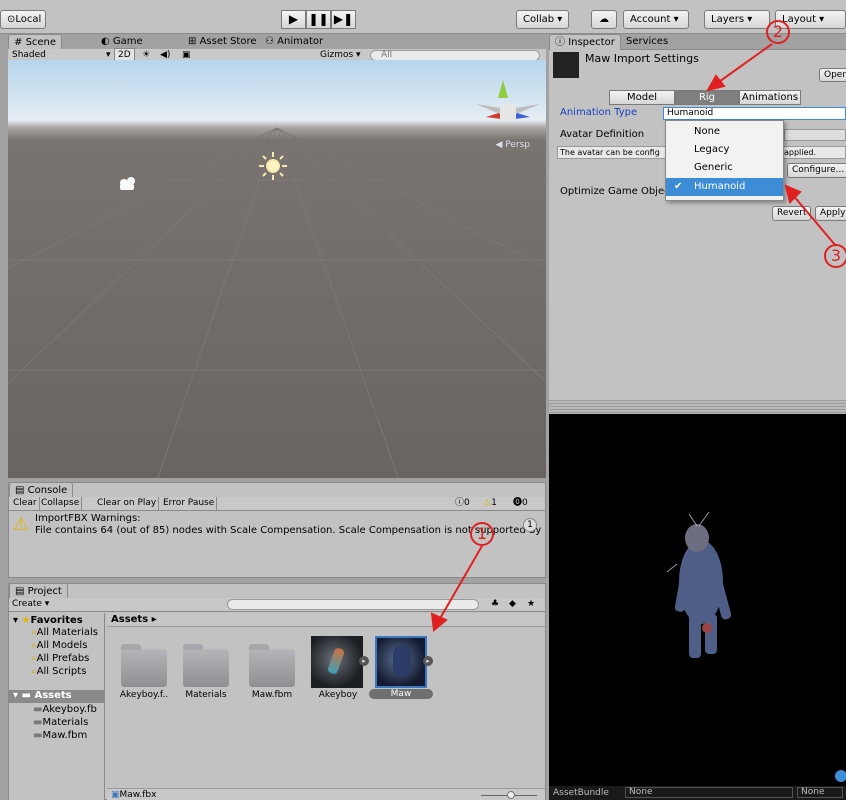 The width and height of the screenshot is (846, 800). Describe the element at coordinates (543, 19) in the screenshot. I see `collab-button: Collab ▾` at that location.